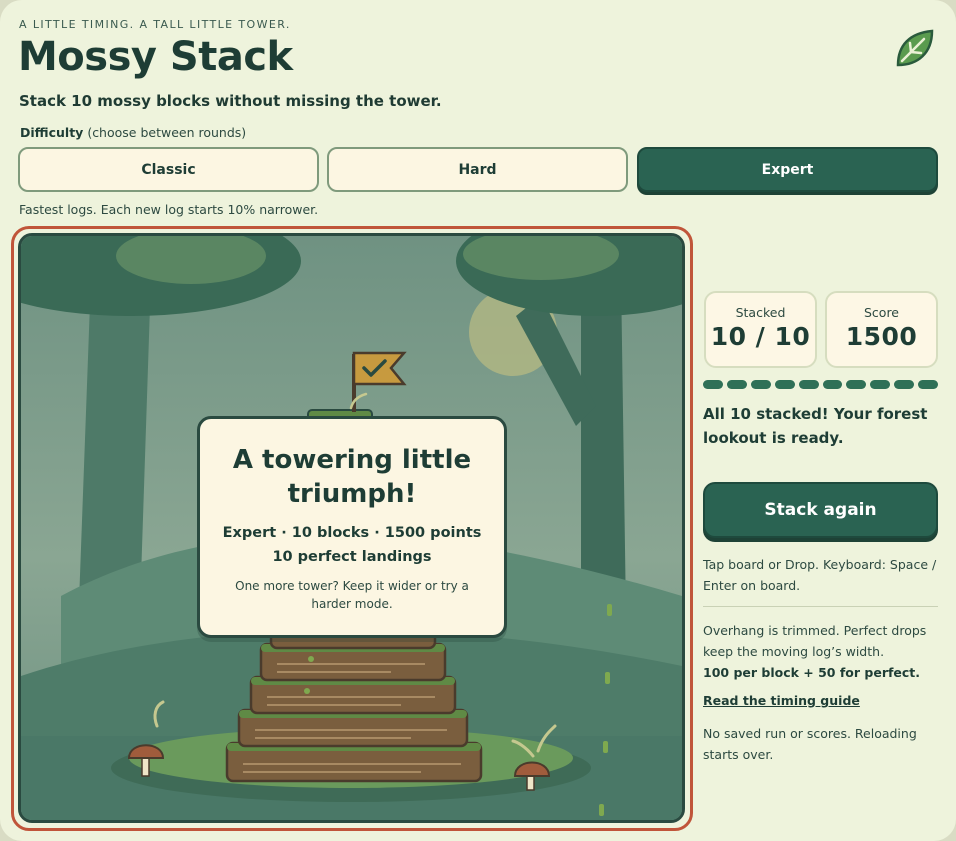 The image size is (956, 841). I want to click on stacked-value: 10 / 10, so click(760, 336).